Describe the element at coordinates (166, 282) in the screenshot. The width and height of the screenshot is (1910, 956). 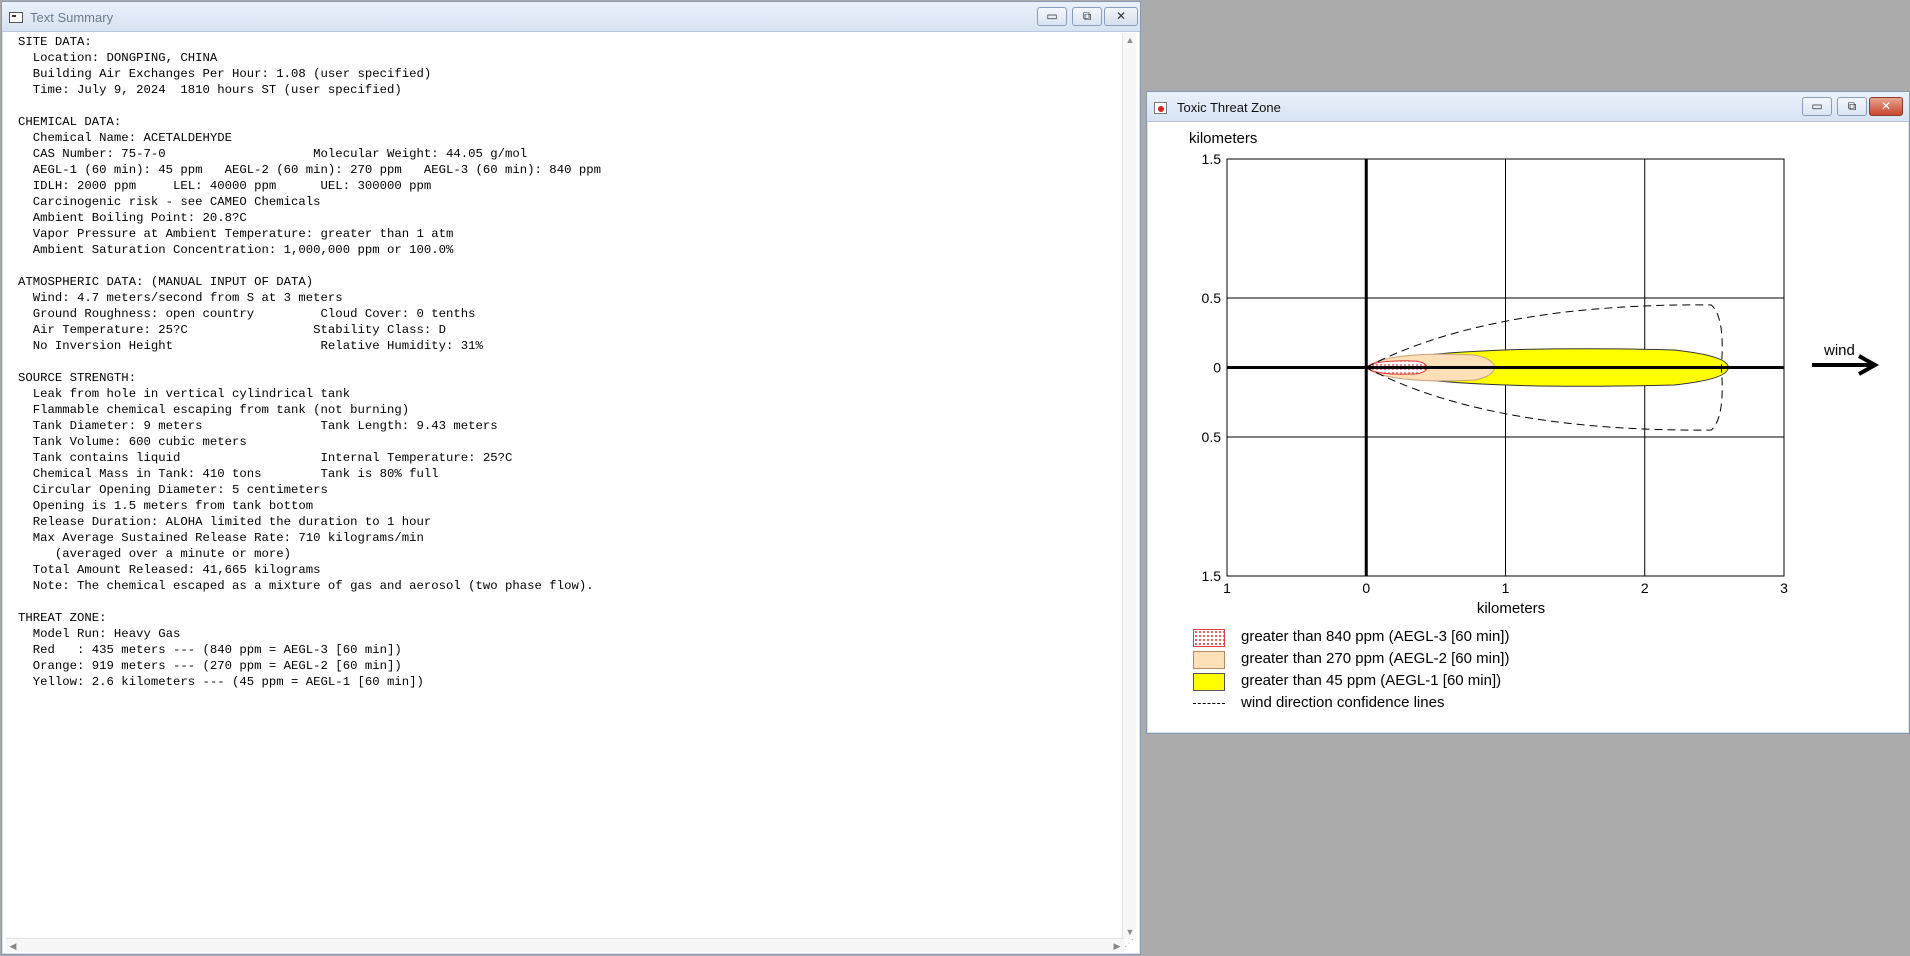
I see `summary-line: ATMOSPHERIC DATA: (MANUAL INPUT OF DATA)` at that location.